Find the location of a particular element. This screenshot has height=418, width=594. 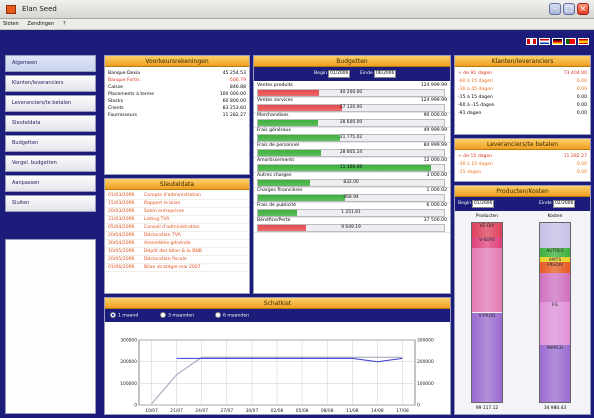

aging-row: + de 15 dagen 11 282.27 is located at coordinates (522, 157).